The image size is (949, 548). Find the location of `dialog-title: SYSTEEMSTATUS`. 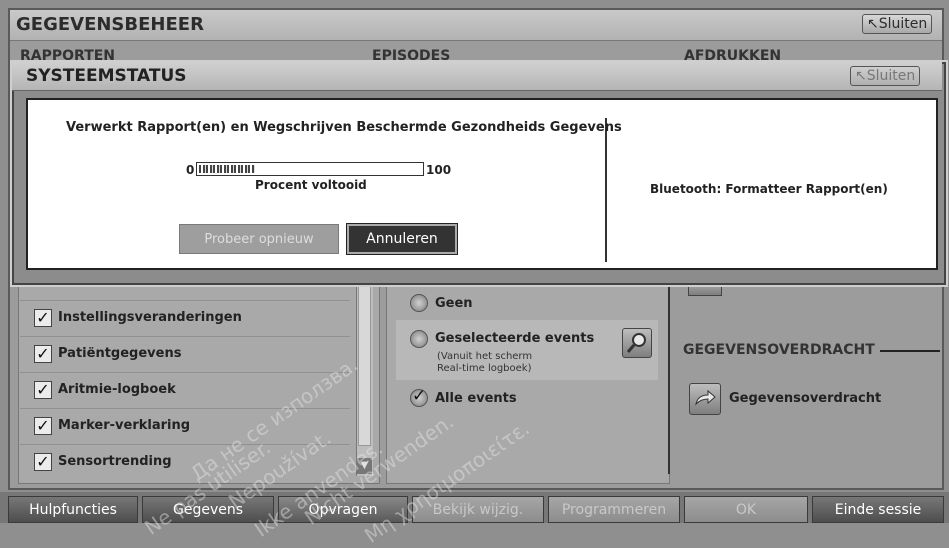

dialog-title: SYSTEEMSTATUS is located at coordinates (106, 76).